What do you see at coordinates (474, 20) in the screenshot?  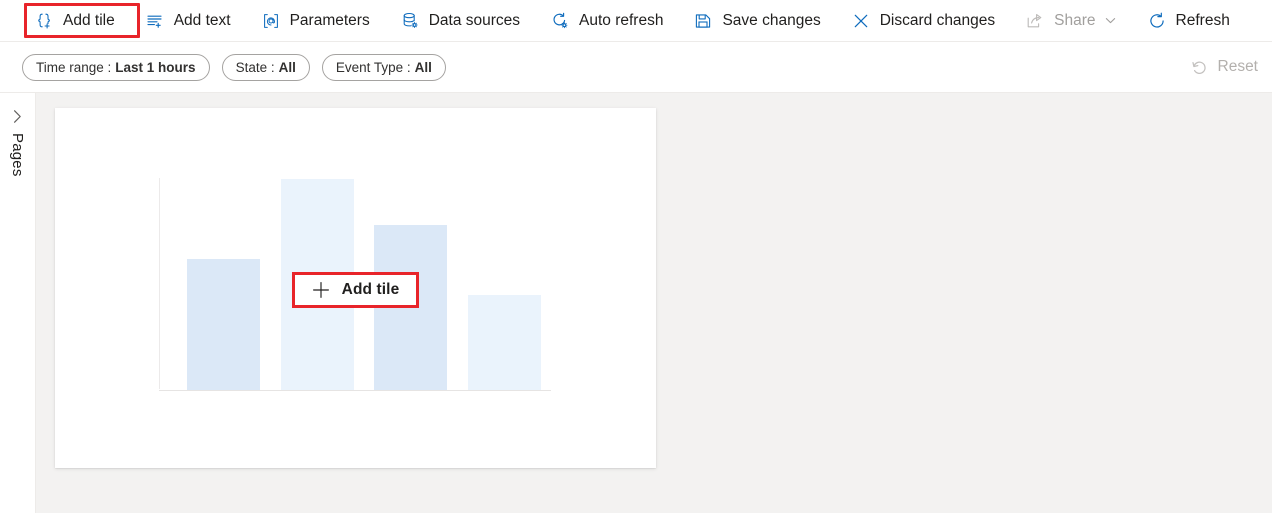 I see `command-label: Data sources` at bounding box center [474, 20].